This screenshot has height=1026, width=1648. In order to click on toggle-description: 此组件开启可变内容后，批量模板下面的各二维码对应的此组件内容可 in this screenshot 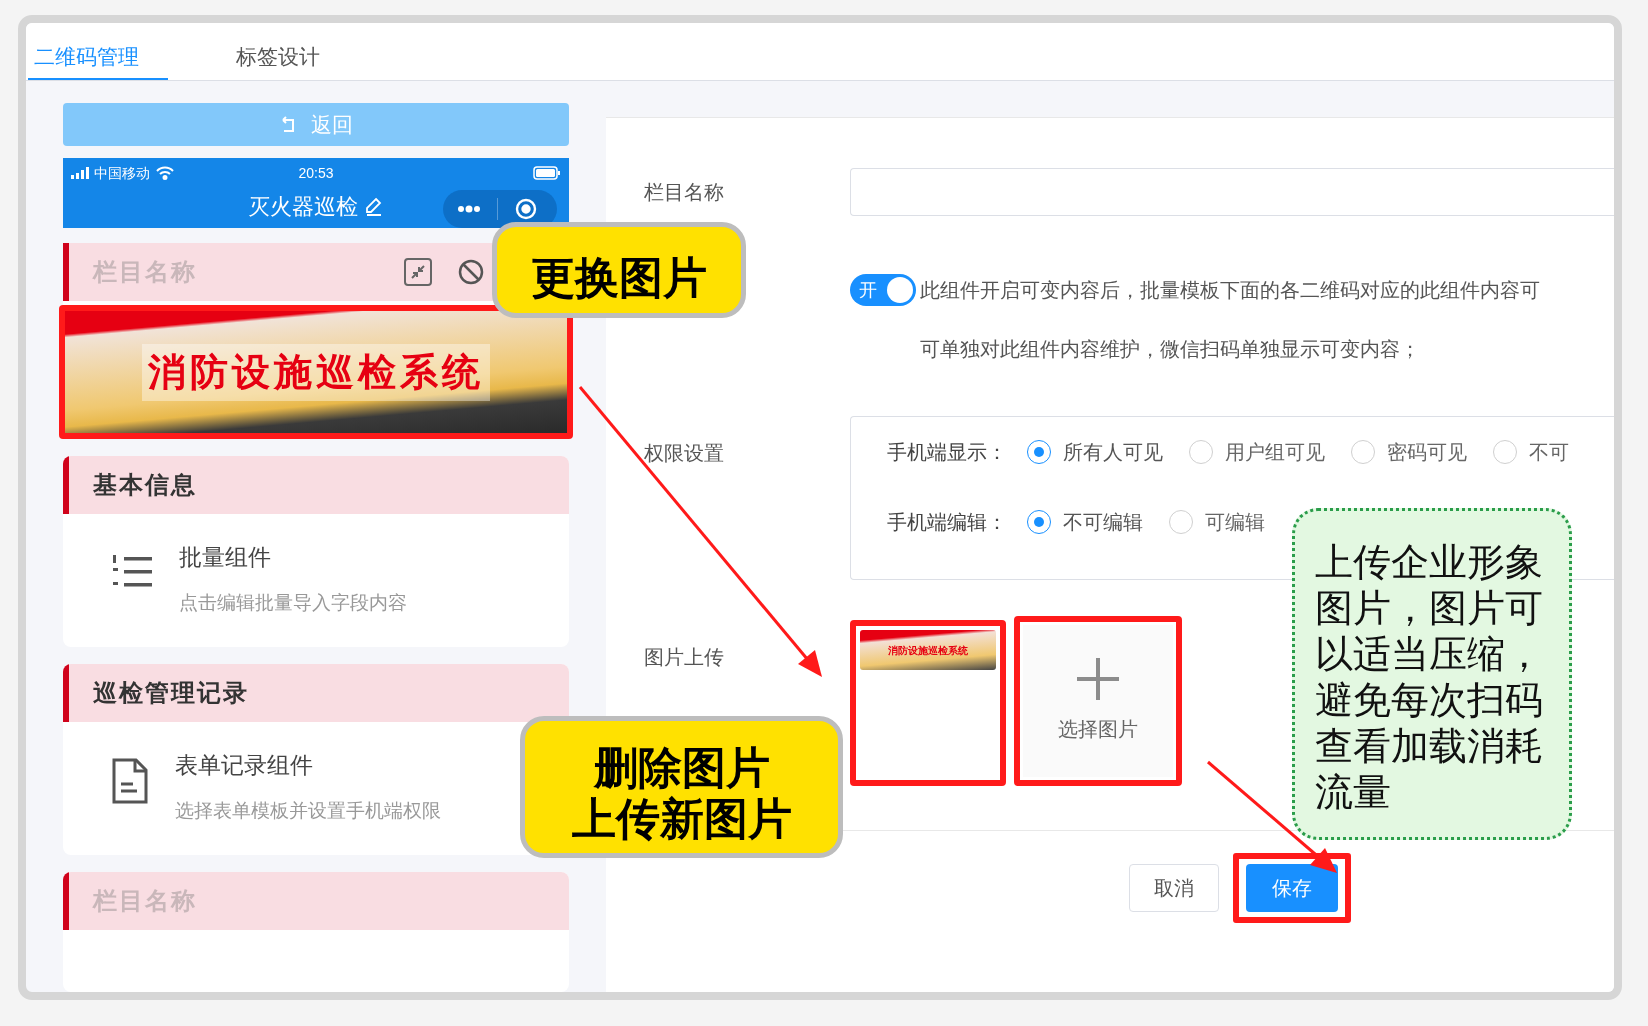, I will do `click(1230, 290)`.